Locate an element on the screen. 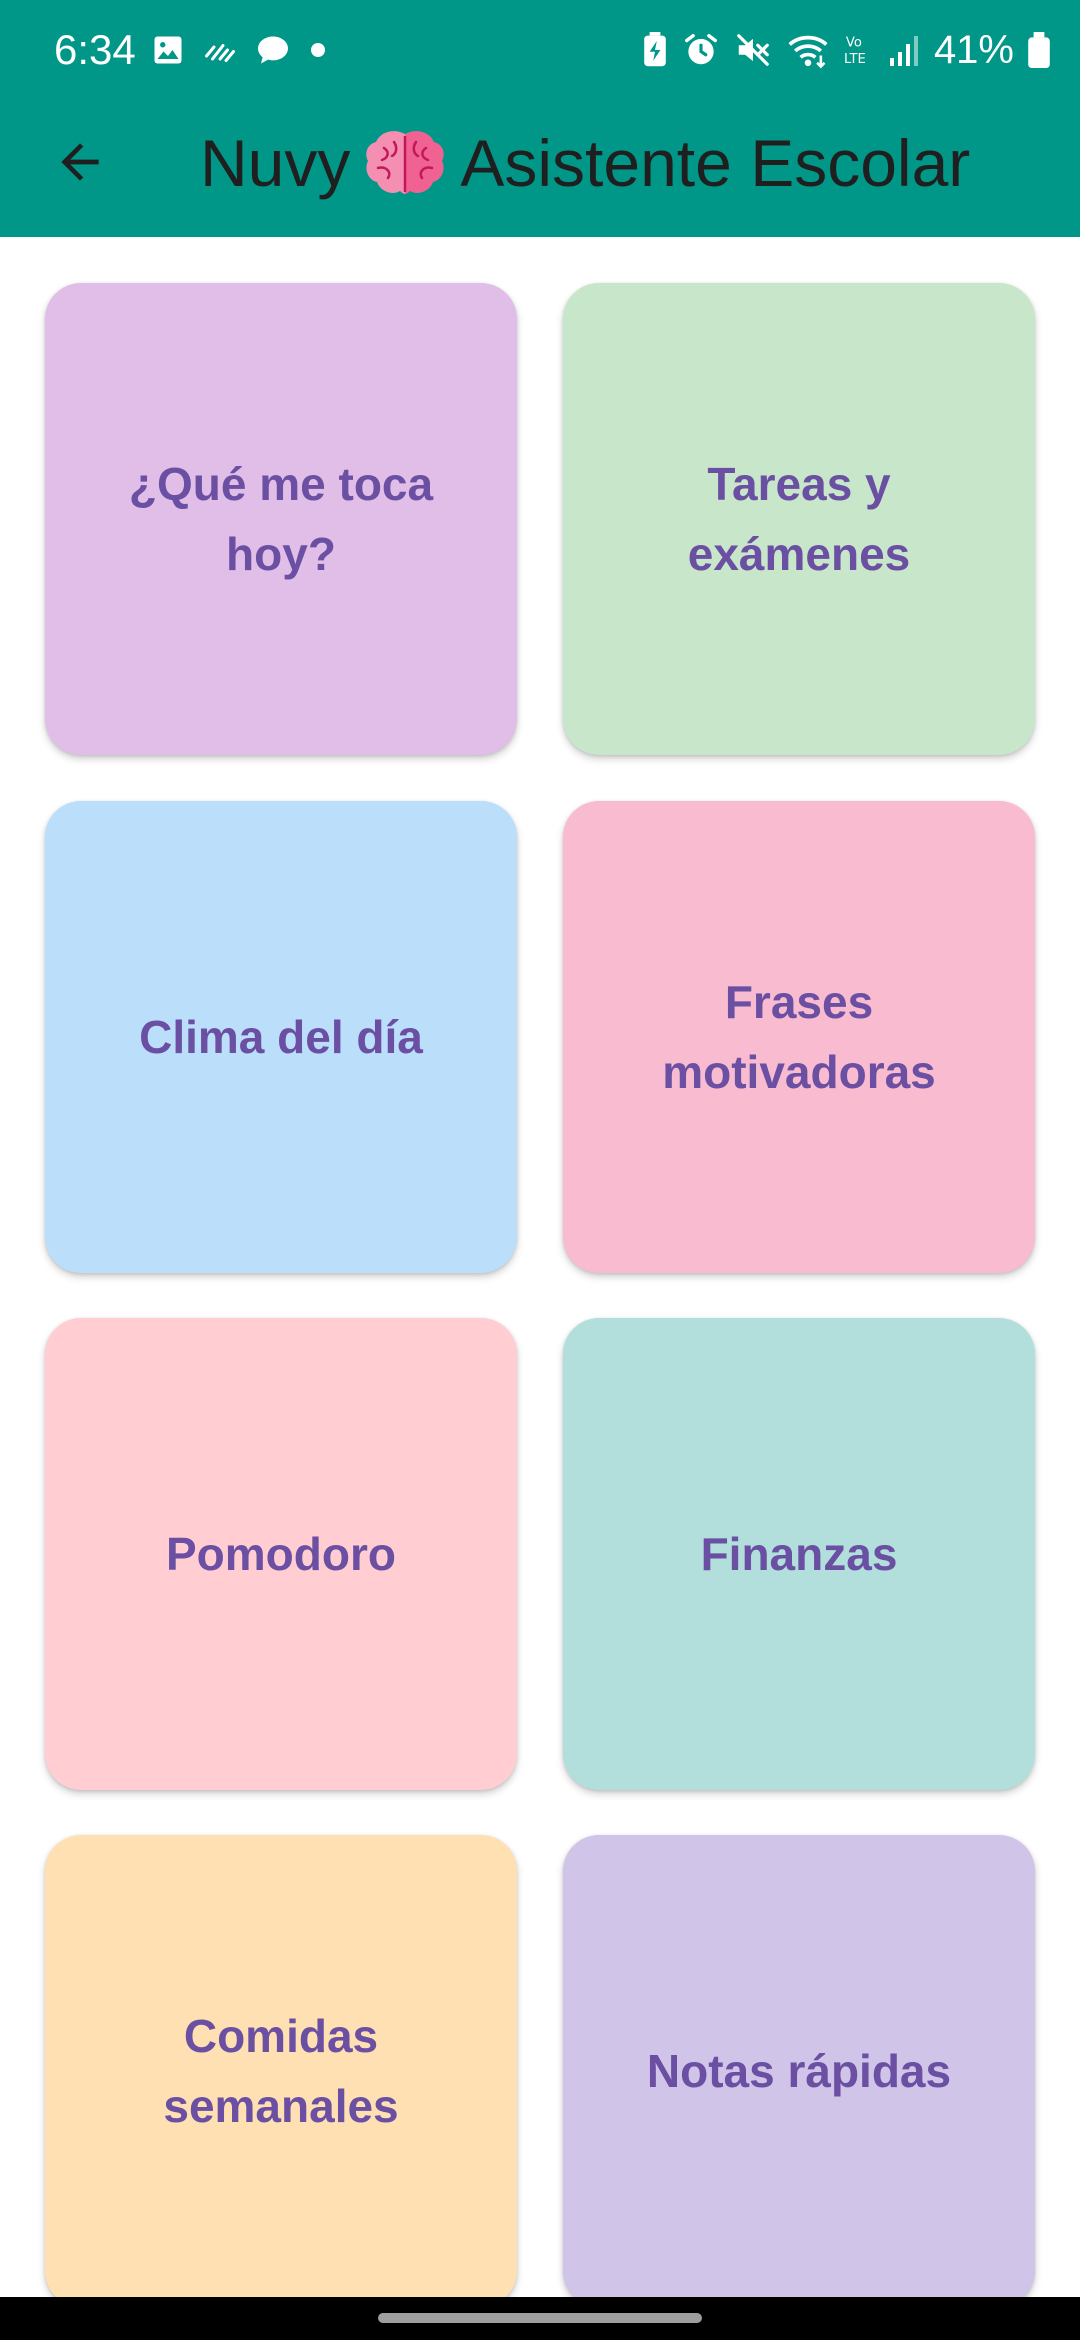 Image resolution: width=1080 pixels, height=2340 pixels. tile-label: Tareas y exámenes is located at coordinates (799, 519).